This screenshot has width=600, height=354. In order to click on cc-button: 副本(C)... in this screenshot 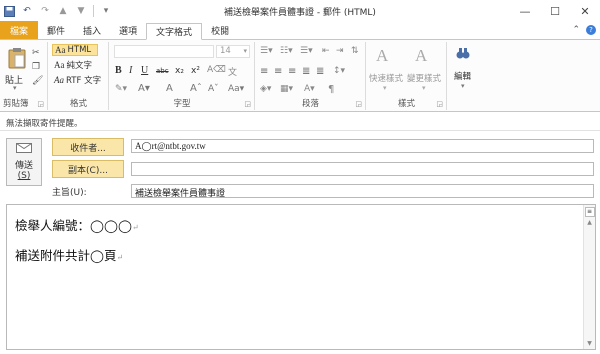, I will do `click(88, 169)`.